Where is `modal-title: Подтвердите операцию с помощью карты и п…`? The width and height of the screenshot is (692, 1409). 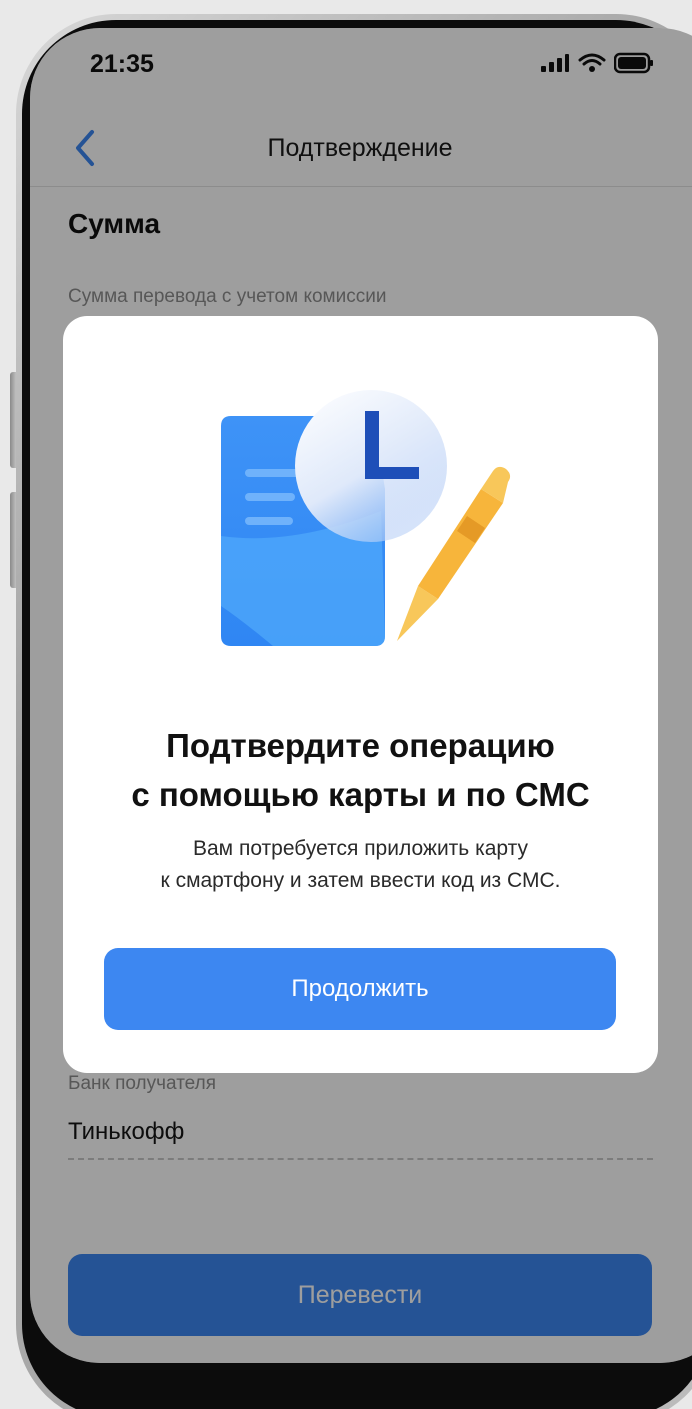 modal-title: Подтвердите операцию с помощью карты и п… is located at coordinates (360, 770).